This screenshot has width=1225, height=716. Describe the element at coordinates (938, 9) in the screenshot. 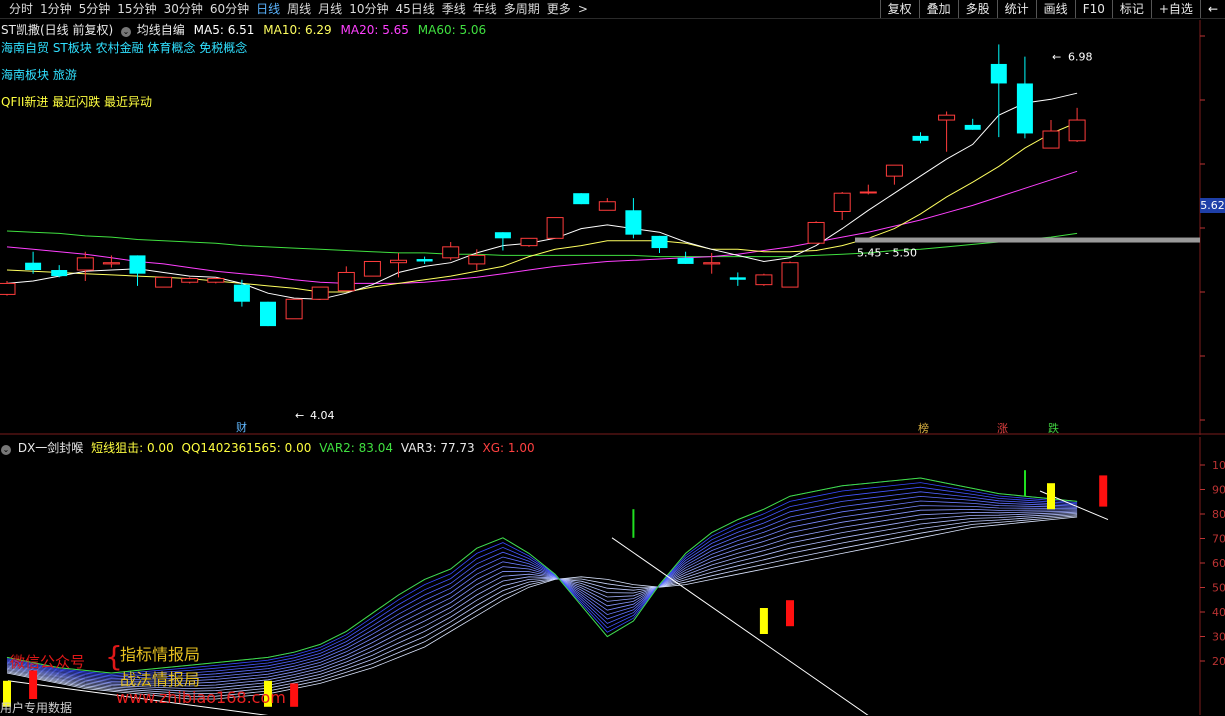

I see `tool-button-1: 叠加` at that location.